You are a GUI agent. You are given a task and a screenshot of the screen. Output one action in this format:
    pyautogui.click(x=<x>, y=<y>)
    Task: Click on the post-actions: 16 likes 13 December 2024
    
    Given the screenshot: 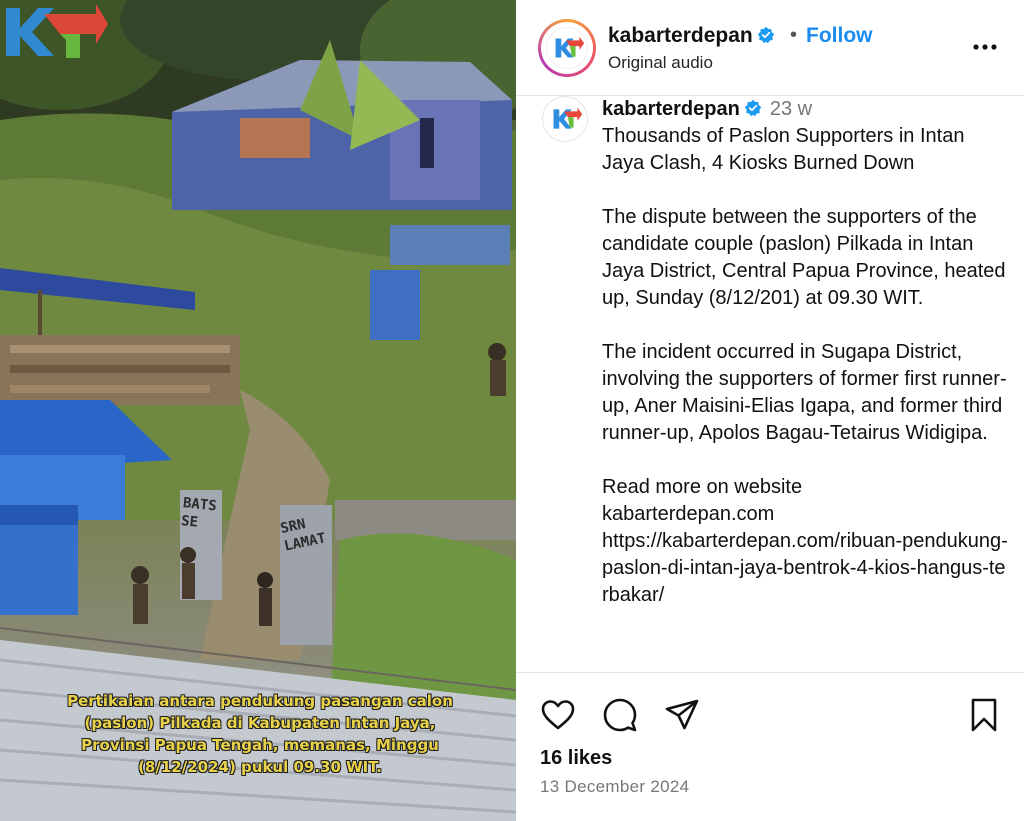 What is the action you would take?
    pyautogui.click(x=770, y=746)
    